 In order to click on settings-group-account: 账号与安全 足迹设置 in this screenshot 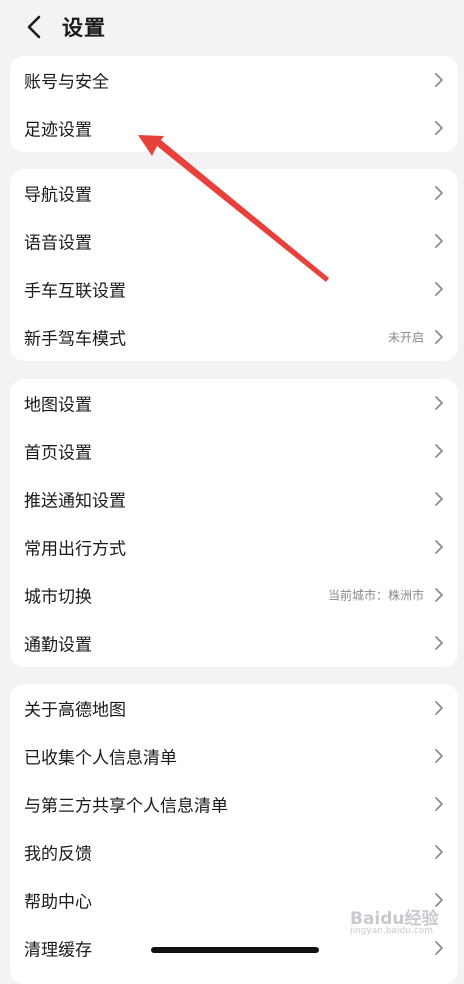, I will do `click(234, 104)`.